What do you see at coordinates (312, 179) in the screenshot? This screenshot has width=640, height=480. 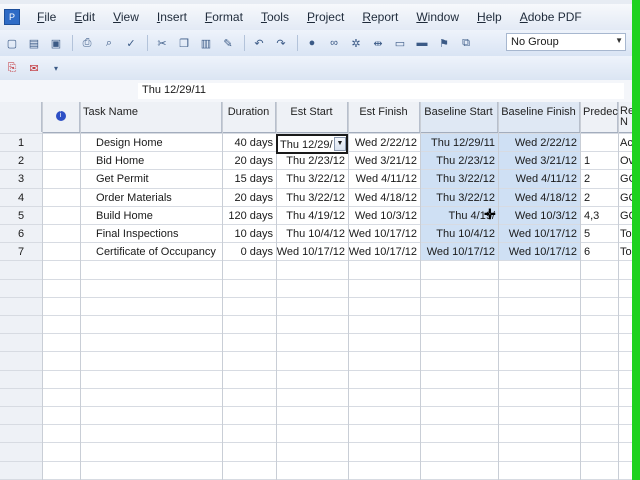 I see `est-start-cell: Thu 3/22/12` at bounding box center [312, 179].